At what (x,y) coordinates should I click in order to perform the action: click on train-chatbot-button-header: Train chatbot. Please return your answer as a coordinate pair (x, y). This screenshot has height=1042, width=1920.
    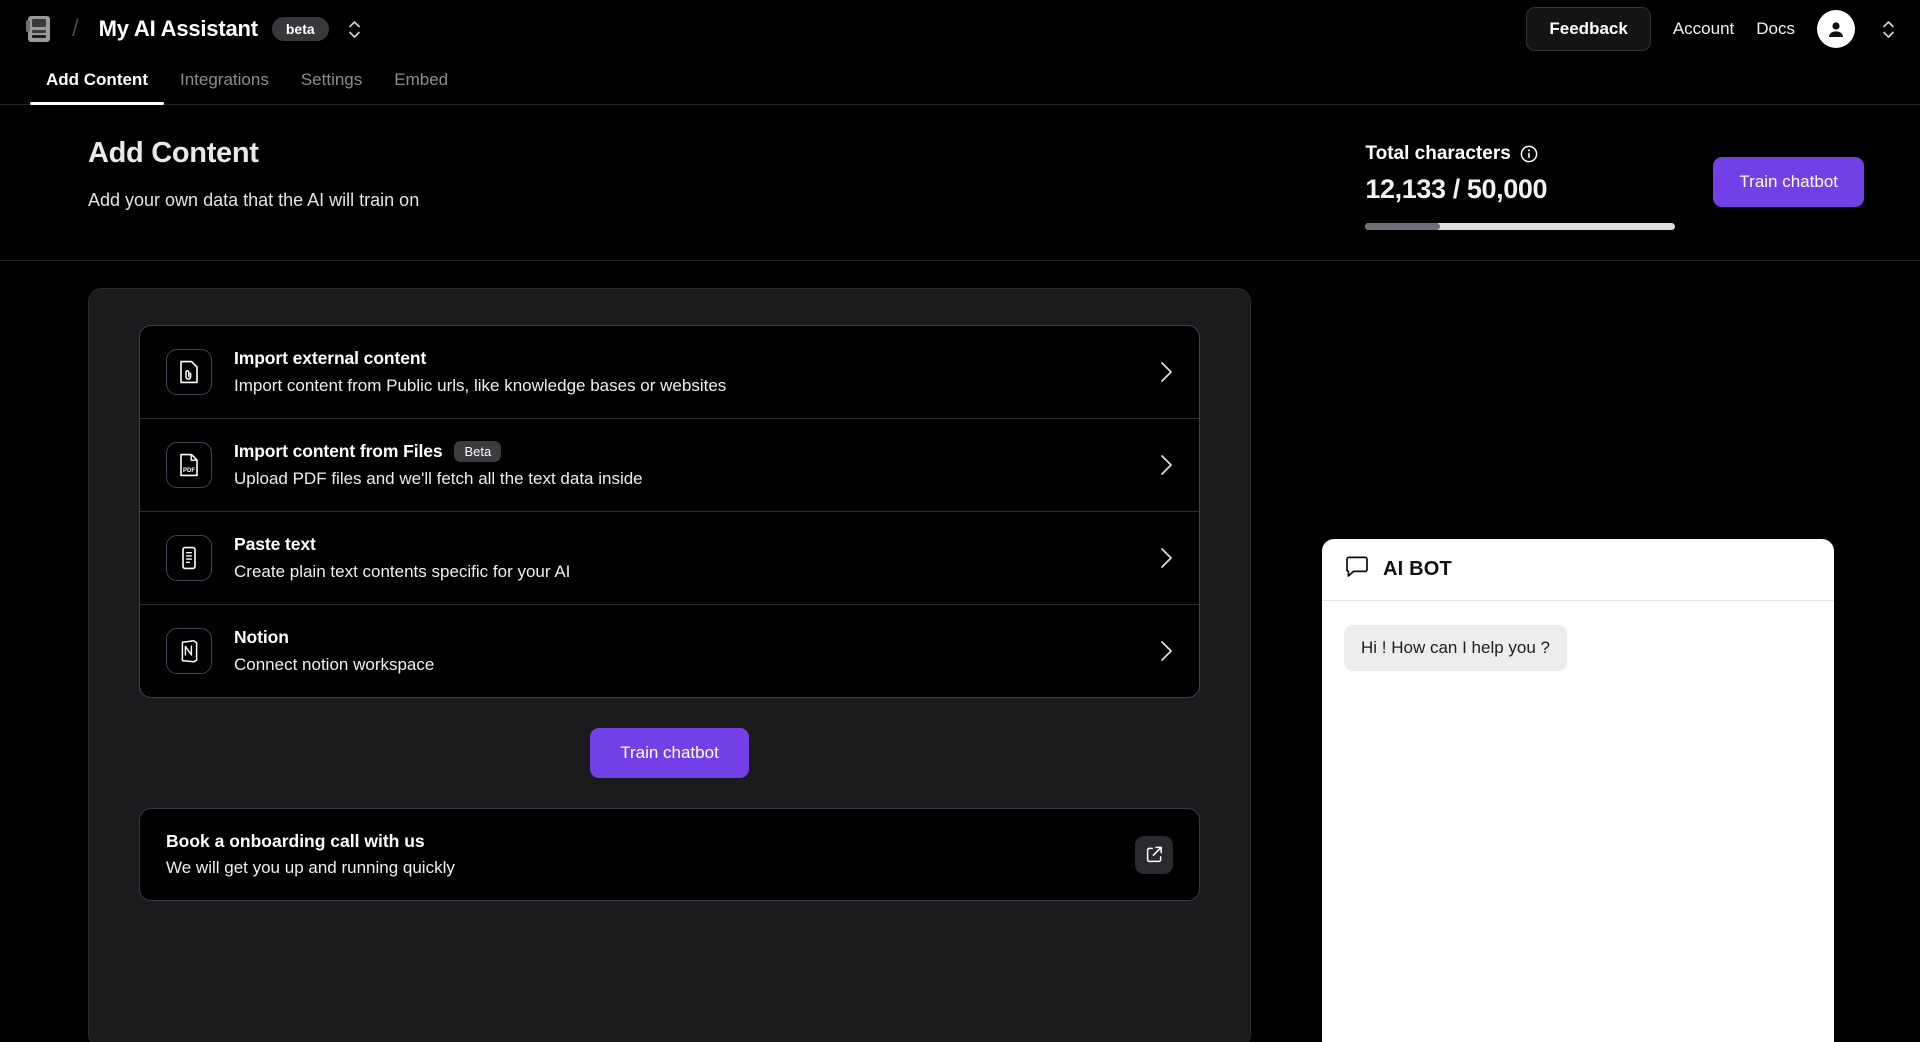
    Looking at the image, I should click on (1788, 182).